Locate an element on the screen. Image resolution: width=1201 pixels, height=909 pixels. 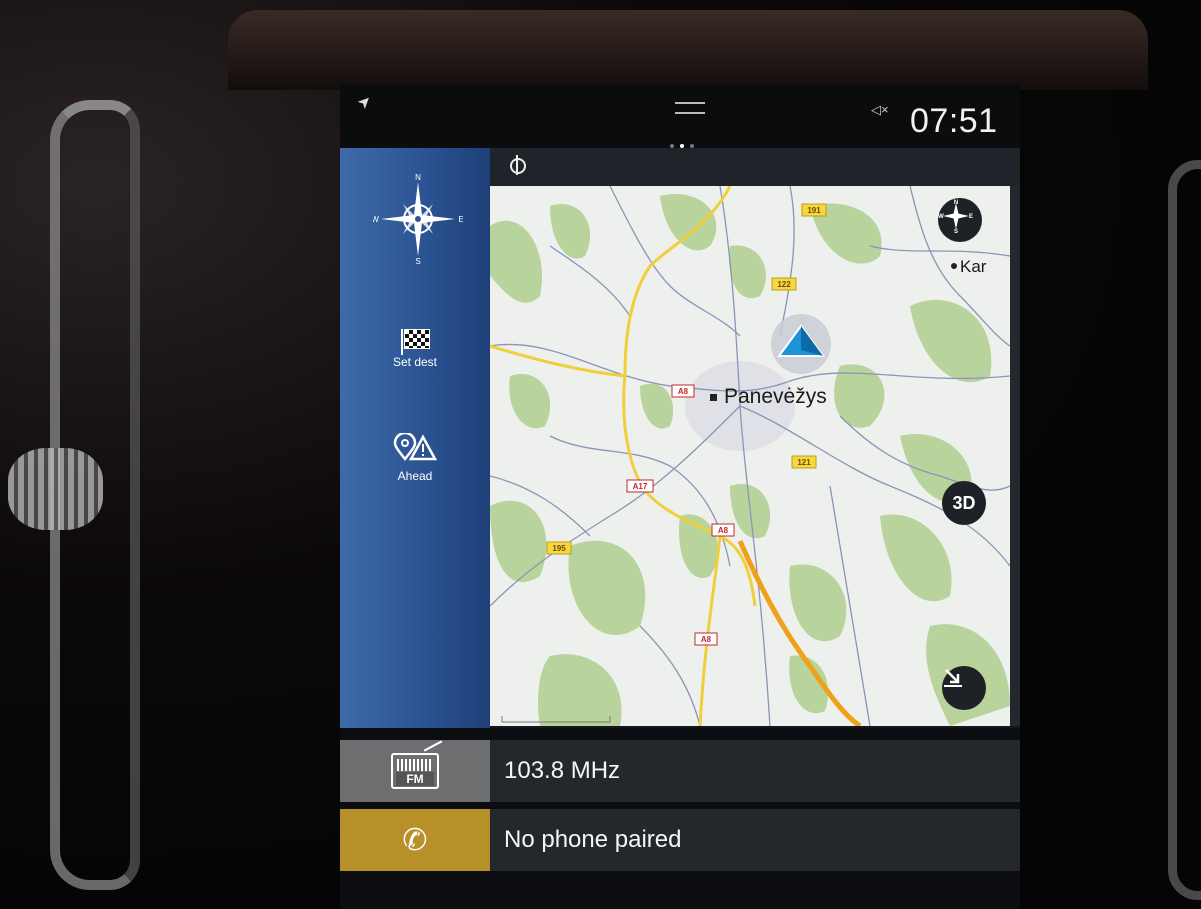
fm-label: FM is located at coordinates (415, 779).